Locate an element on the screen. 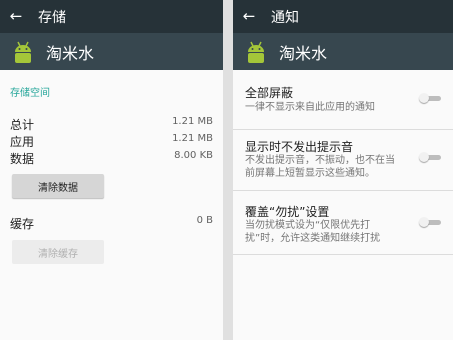  cache-row: 缓存 0 B is located at coordinates (111, 223).